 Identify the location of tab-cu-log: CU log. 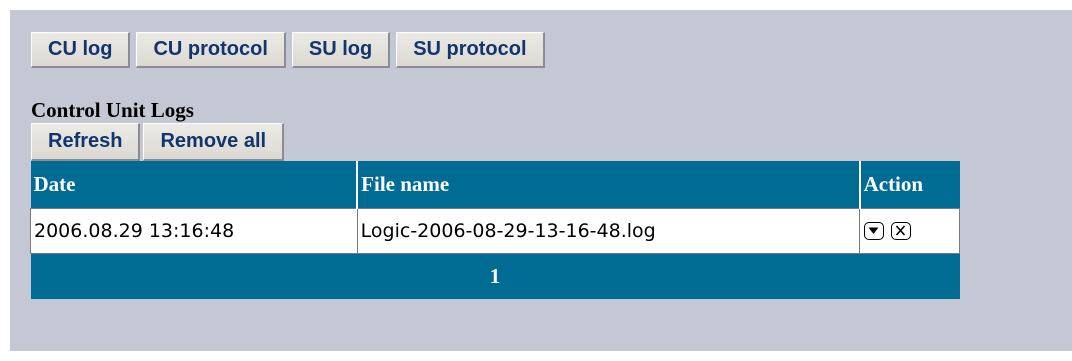
(81, 50).